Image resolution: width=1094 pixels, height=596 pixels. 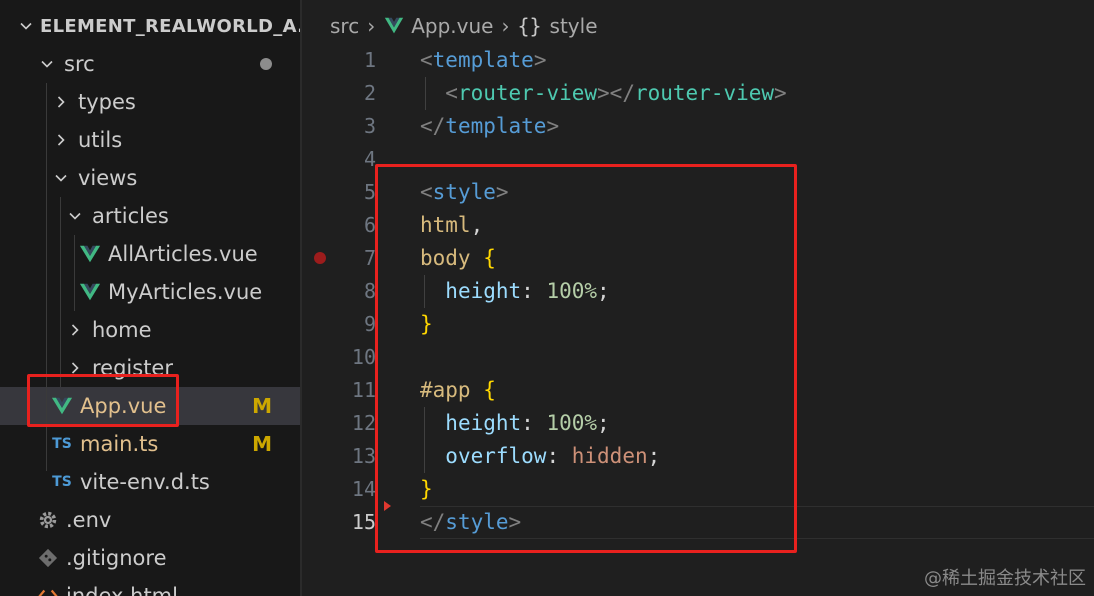 What do you see at coordinates (150, 520) in the screenshot?
I see `tree-item-env: .env` at bounding box center [150, 520].